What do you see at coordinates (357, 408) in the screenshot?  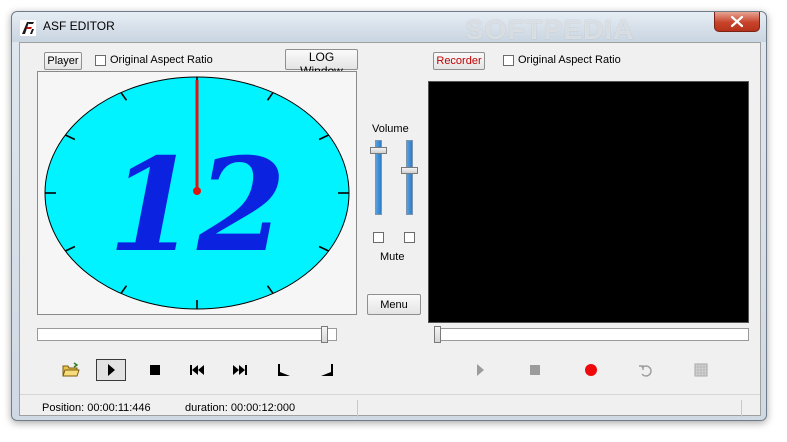 I see `status-separator` at bounding box center [357, 408].